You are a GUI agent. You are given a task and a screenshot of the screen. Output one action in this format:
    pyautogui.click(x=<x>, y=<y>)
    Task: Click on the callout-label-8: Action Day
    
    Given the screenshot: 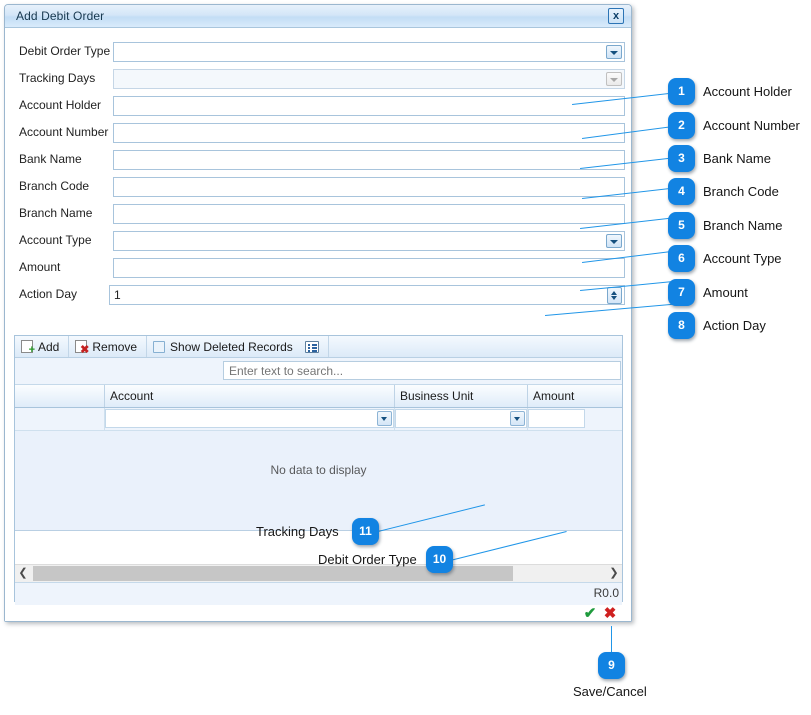 What is the action you would take?
    pyautogui.click(x=734, y=325)
    